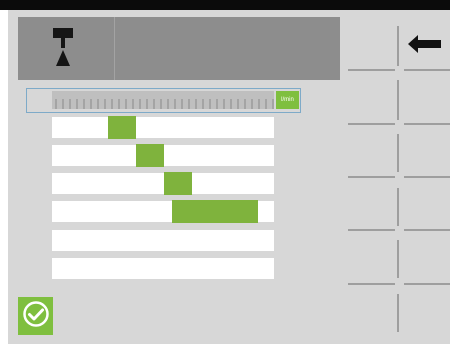 The height and width of the screenshot is (344, 450). I want to click on section-ruler, so click(163, 100).